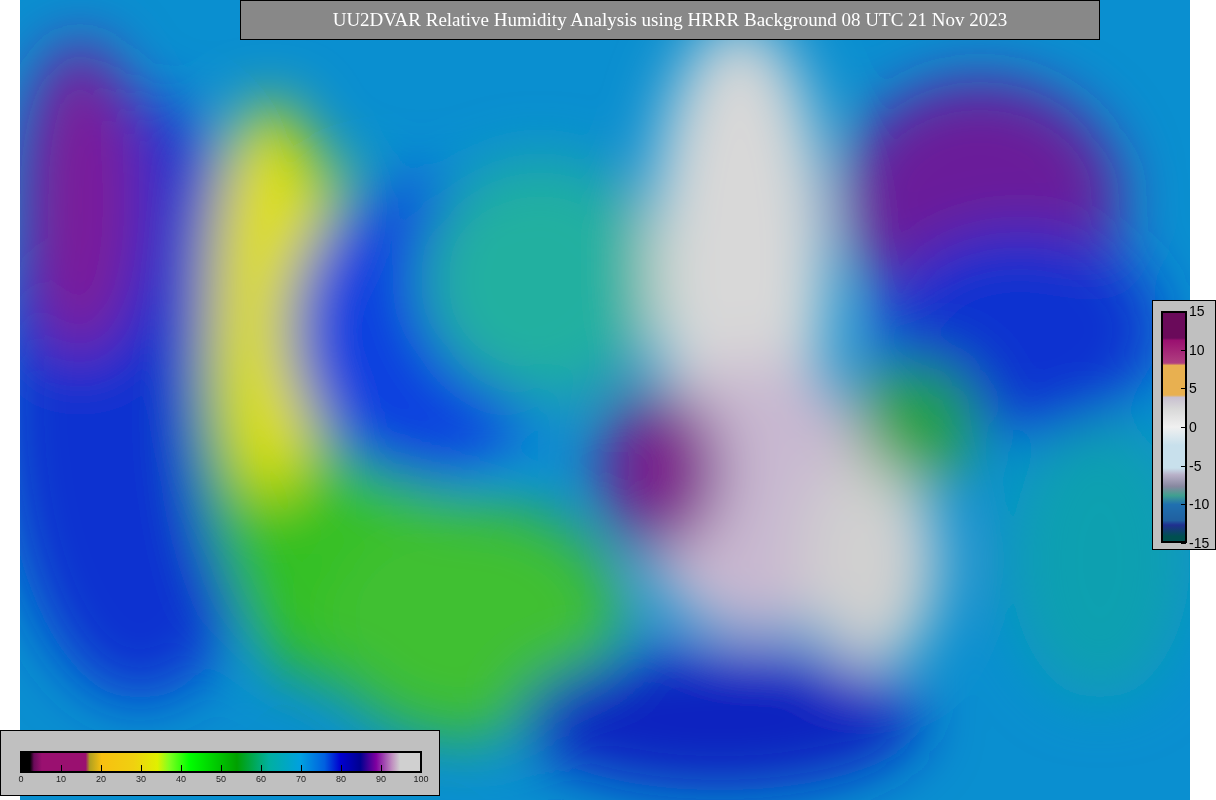 The height and width of the screenshot is (800, 1216). Describe the element at coordinates (101, 779) in the screenshot. I see `colorbar-tick-label: 20` at that location.